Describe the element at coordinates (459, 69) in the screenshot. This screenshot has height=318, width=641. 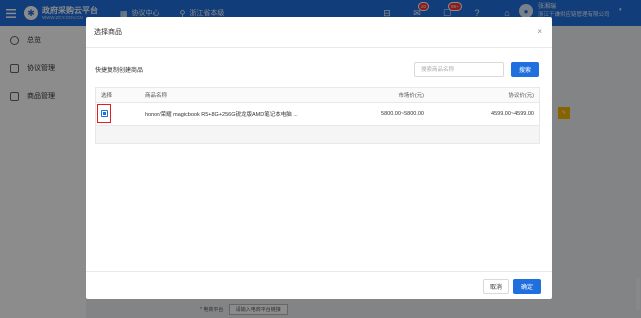
I see `search-input` at that location.